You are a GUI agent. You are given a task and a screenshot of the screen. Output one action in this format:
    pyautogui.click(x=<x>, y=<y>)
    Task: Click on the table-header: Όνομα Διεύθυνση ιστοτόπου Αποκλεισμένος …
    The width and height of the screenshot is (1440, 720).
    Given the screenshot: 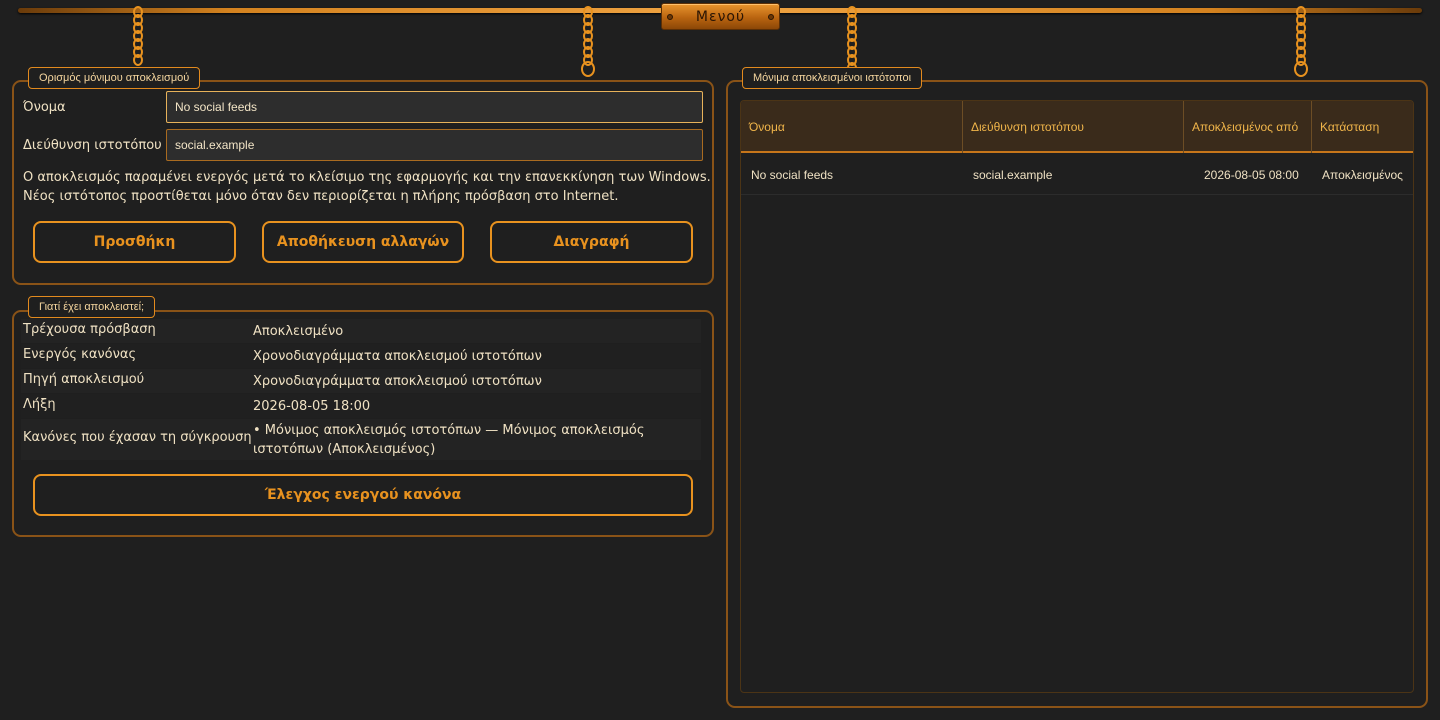 What is the action you would take?
    pyautogui.click(x=1077, y=127)
    